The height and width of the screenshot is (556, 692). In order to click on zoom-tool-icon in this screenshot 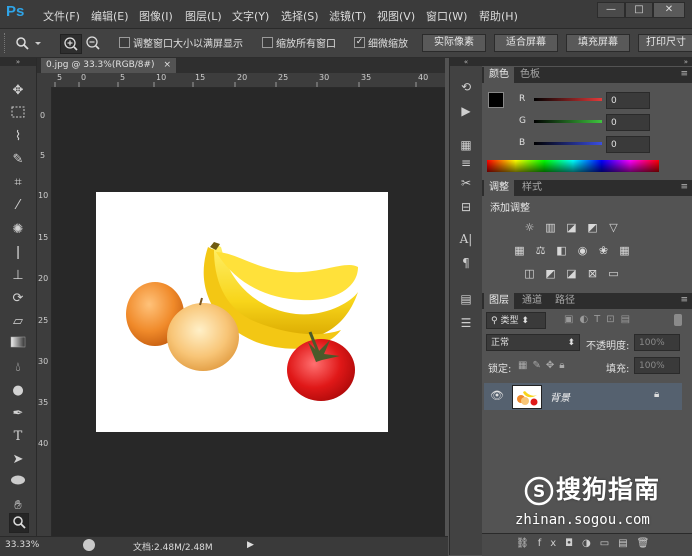, I will do `click(19, 523)`.